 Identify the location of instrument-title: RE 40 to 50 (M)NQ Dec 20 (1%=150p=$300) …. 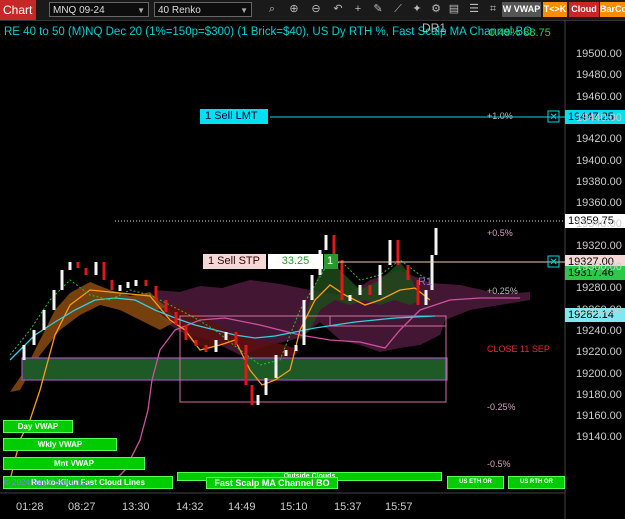
(268, 32).